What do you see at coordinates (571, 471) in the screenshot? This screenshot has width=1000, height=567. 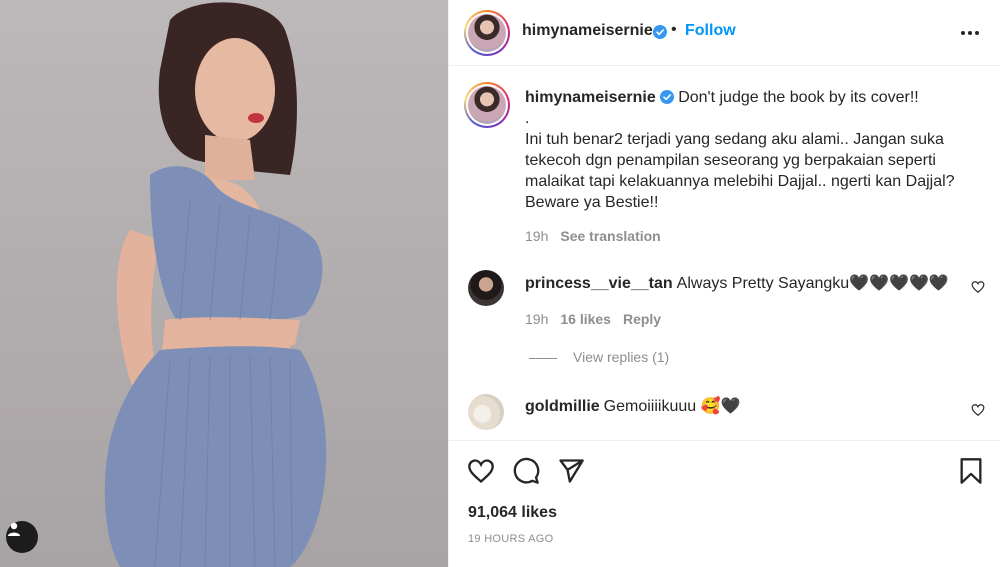 I see `share-icon` at bounding box center [571, 471].